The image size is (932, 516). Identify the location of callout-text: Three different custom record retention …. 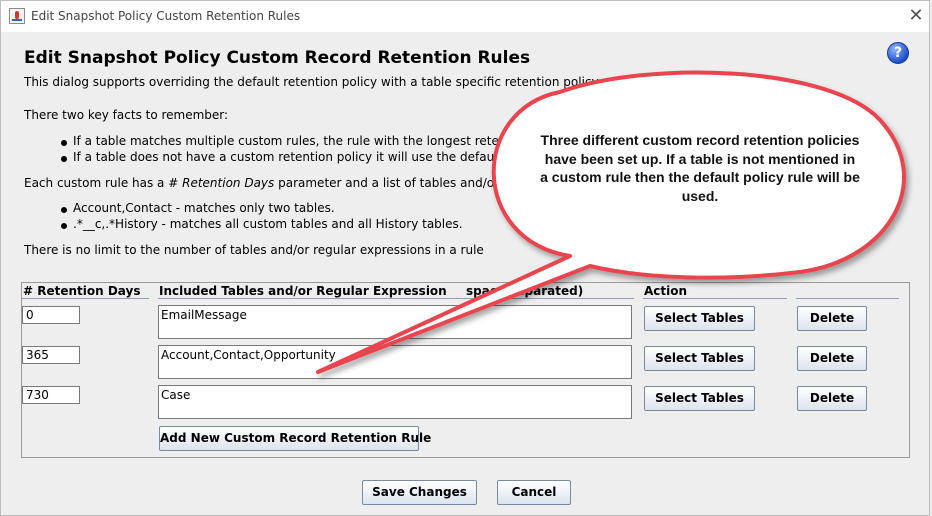
(700, 168).